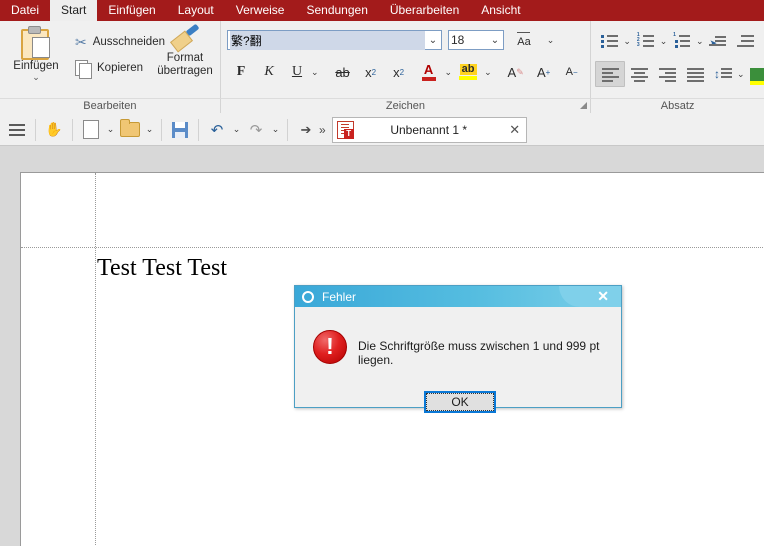 This screenshot has width=764, height=546. Describe the element at coordinates (306, 130) in the screenshot. I see `select-tool-button: ➔` at that location.